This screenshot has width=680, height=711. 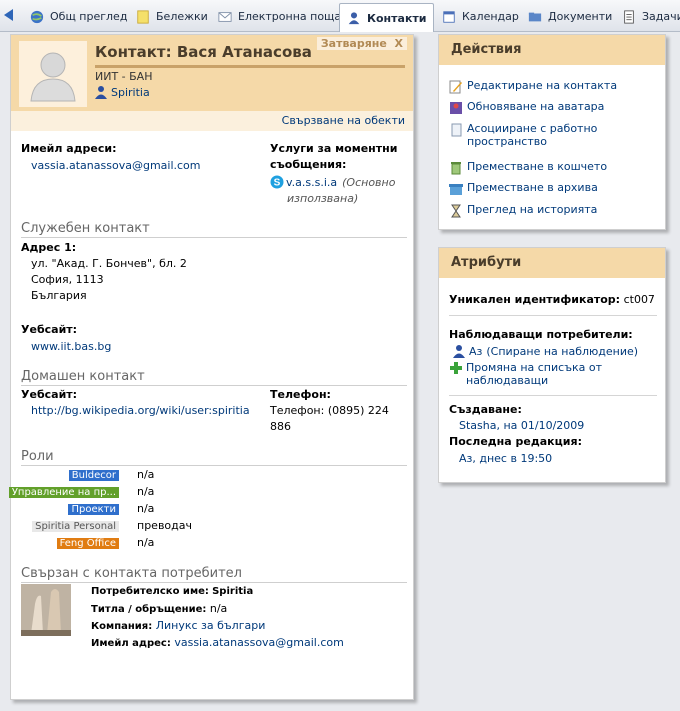 I want to click on watcher-row: Аз (Спиране на наблюдение), so click(x=545, y=351).